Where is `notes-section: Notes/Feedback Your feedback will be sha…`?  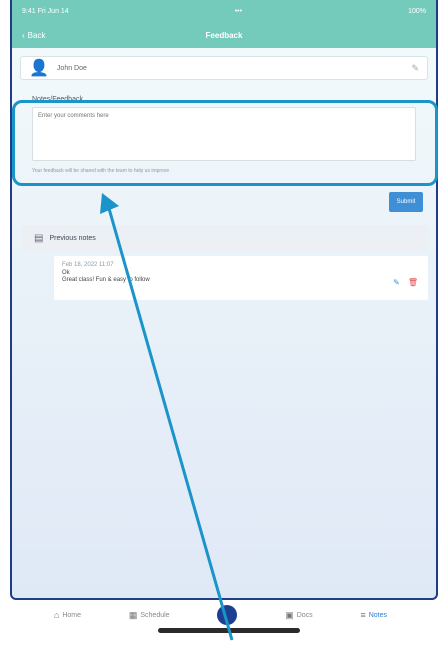 notes-section: Notes/Feedback Your feedback will be sha… is located at coordinates (224, 135).